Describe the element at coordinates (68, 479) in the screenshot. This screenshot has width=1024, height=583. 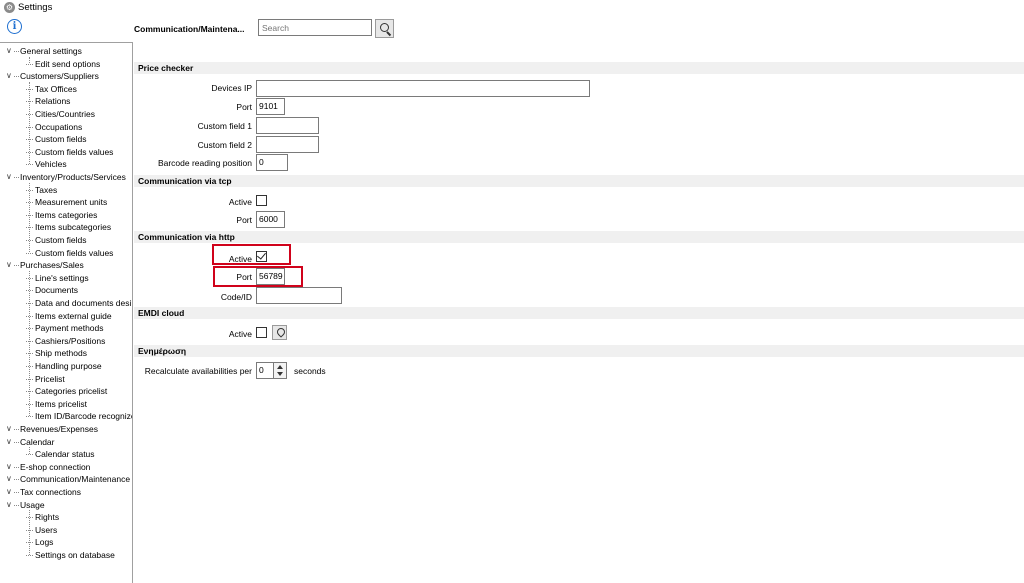
I see `tree-category: Communication/Maintenance` at that location.